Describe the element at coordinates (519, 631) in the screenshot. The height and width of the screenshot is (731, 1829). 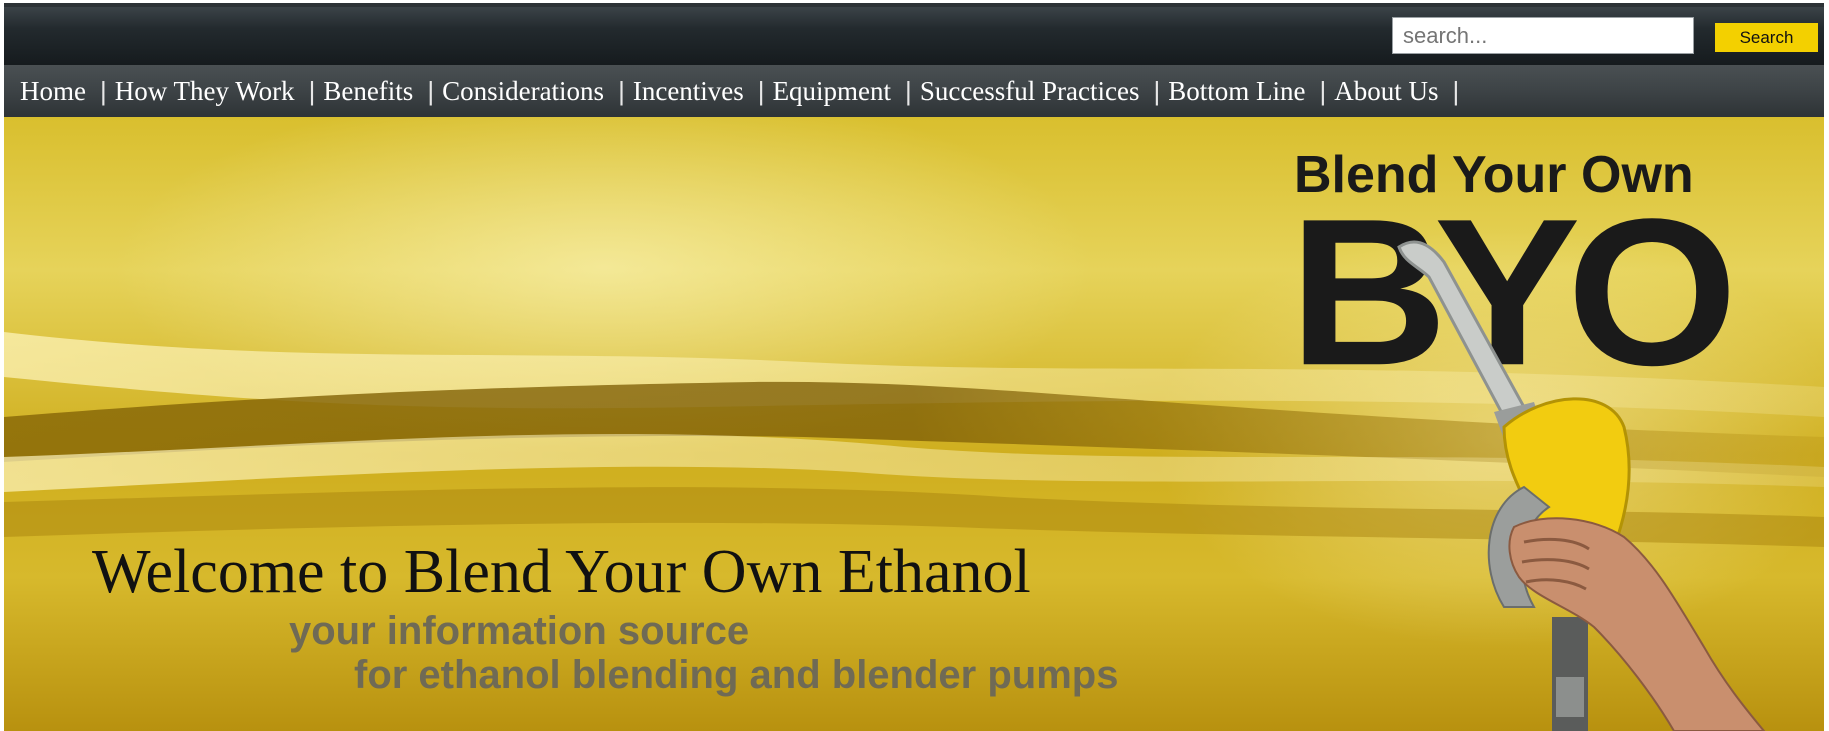
I see `tagline-line-1: your information source` at that location.